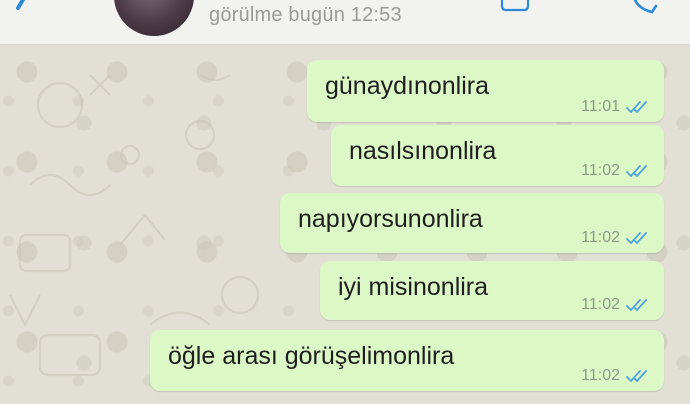 The width and height of the screenshot is (690, 404). I want to click on message-text: iyi misinonlira, so click(413, 287).